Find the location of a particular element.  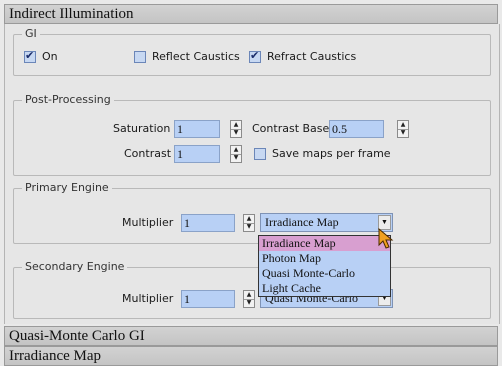

rollout-header-quasi-monte-carlo: Quasi-Monte Carlo GI is located at coordinates (251, 336).